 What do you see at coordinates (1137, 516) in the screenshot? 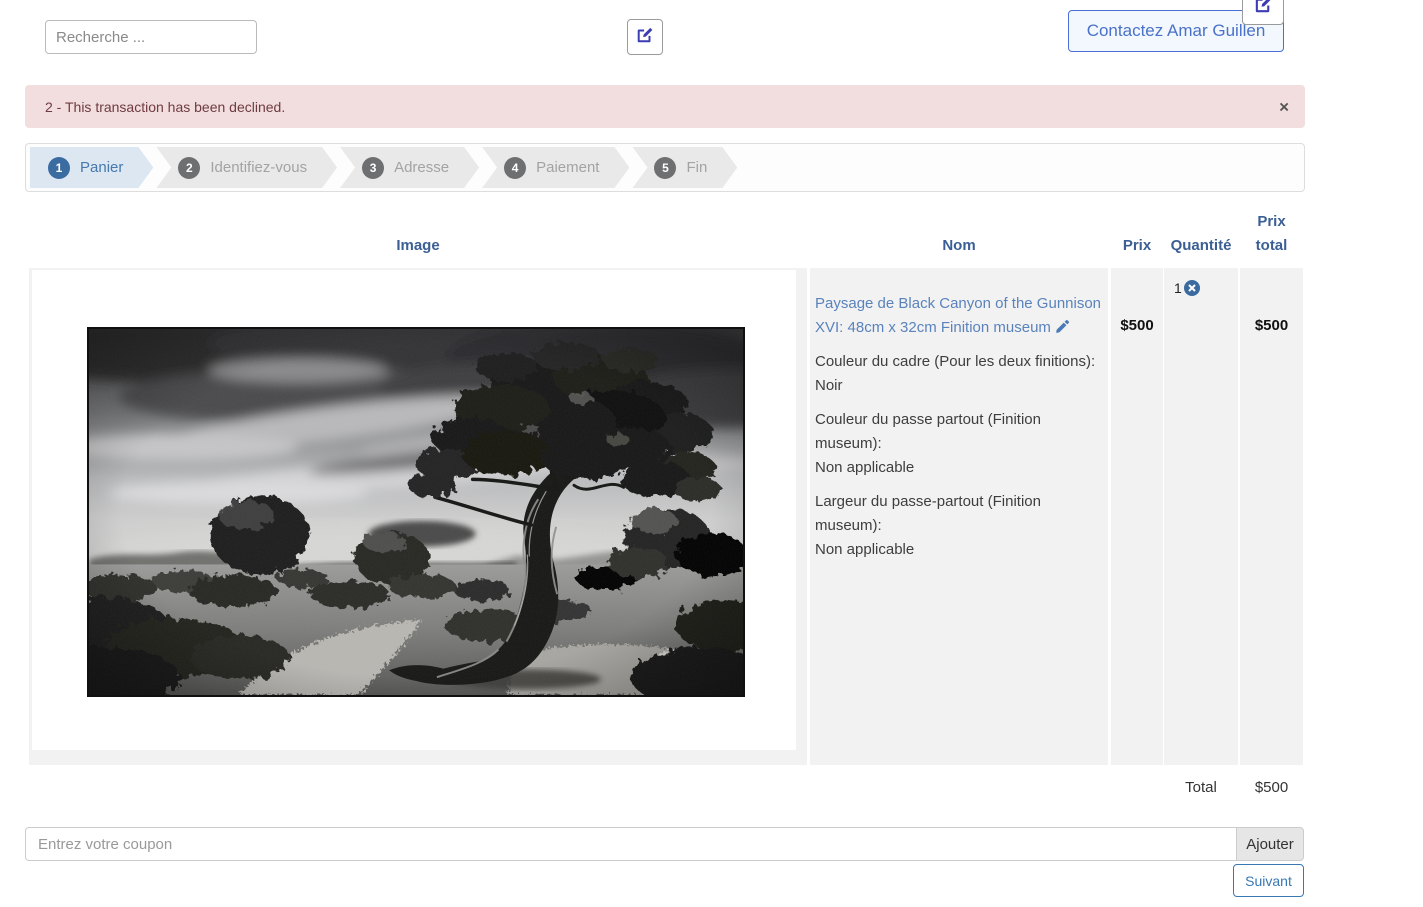
I see `product-price-cell: $500` at bounding box center [1137, 516].